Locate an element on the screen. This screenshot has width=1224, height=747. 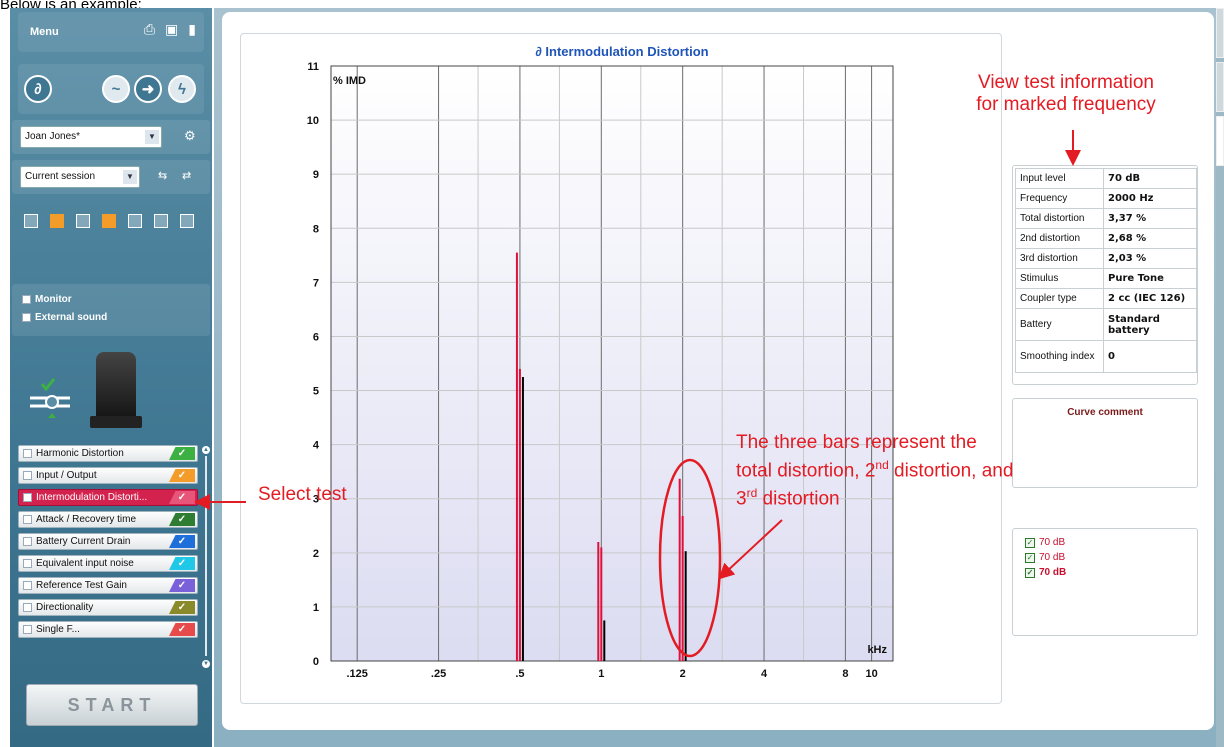
save-icon: ▣ is located at coordinates (171, 29).